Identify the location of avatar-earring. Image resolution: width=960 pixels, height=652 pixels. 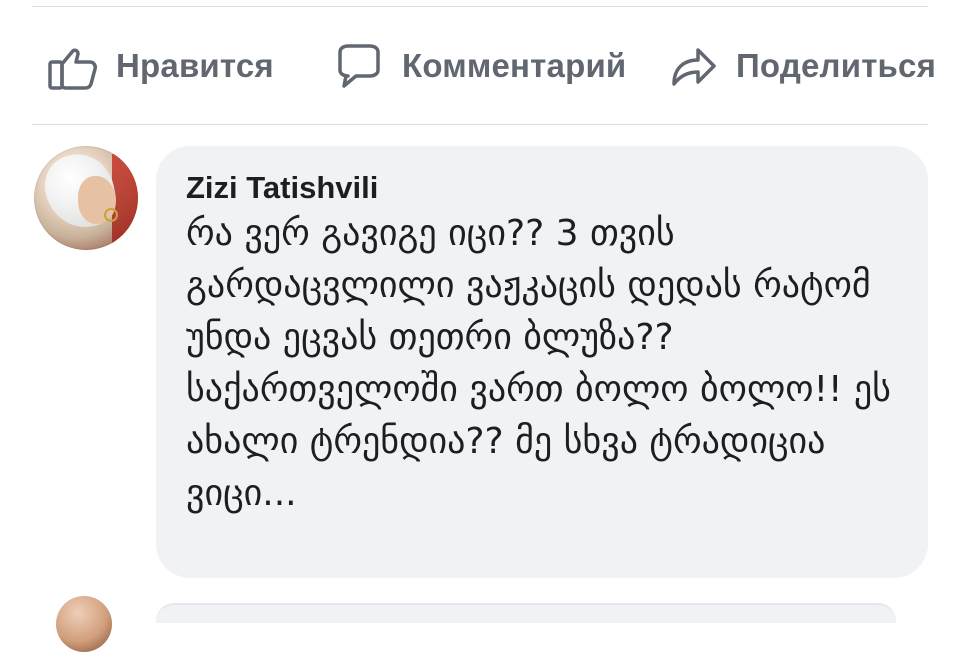
(111, 215).